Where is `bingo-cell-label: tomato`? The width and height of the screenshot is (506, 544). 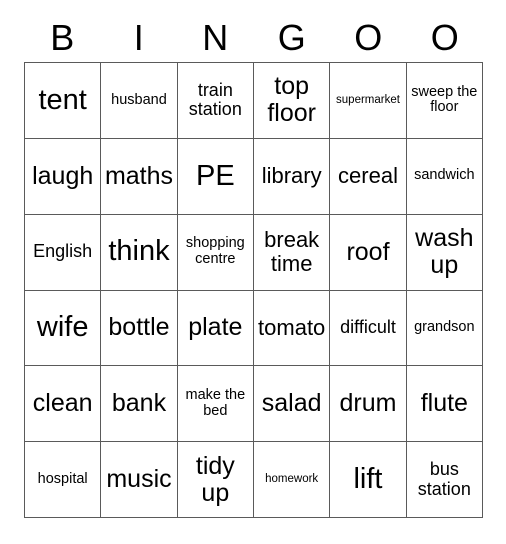 bingo-cell-label: tomato is located at coordinates (292, 328).